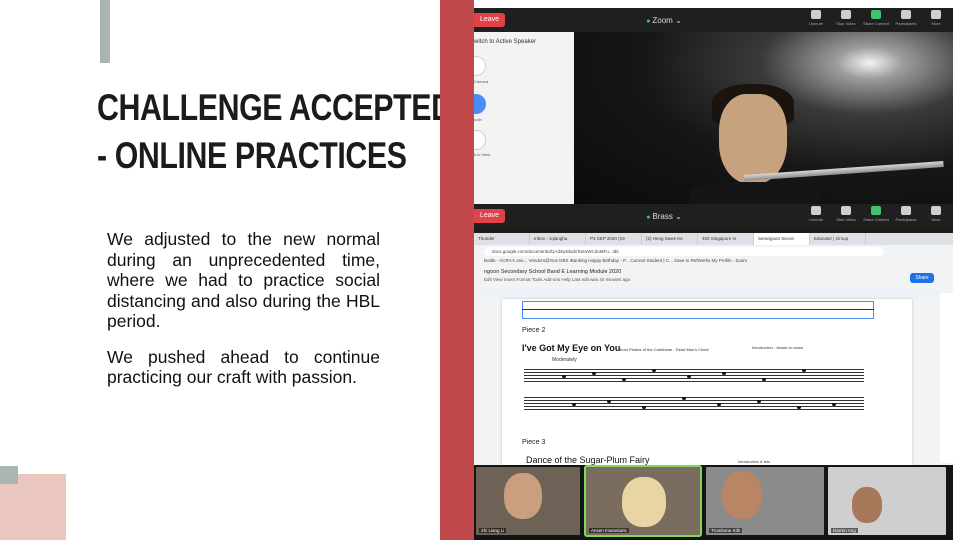 The image size is (960, 540). I want to click on meeting-name: ● Brass ⌄, so click(664, 216).